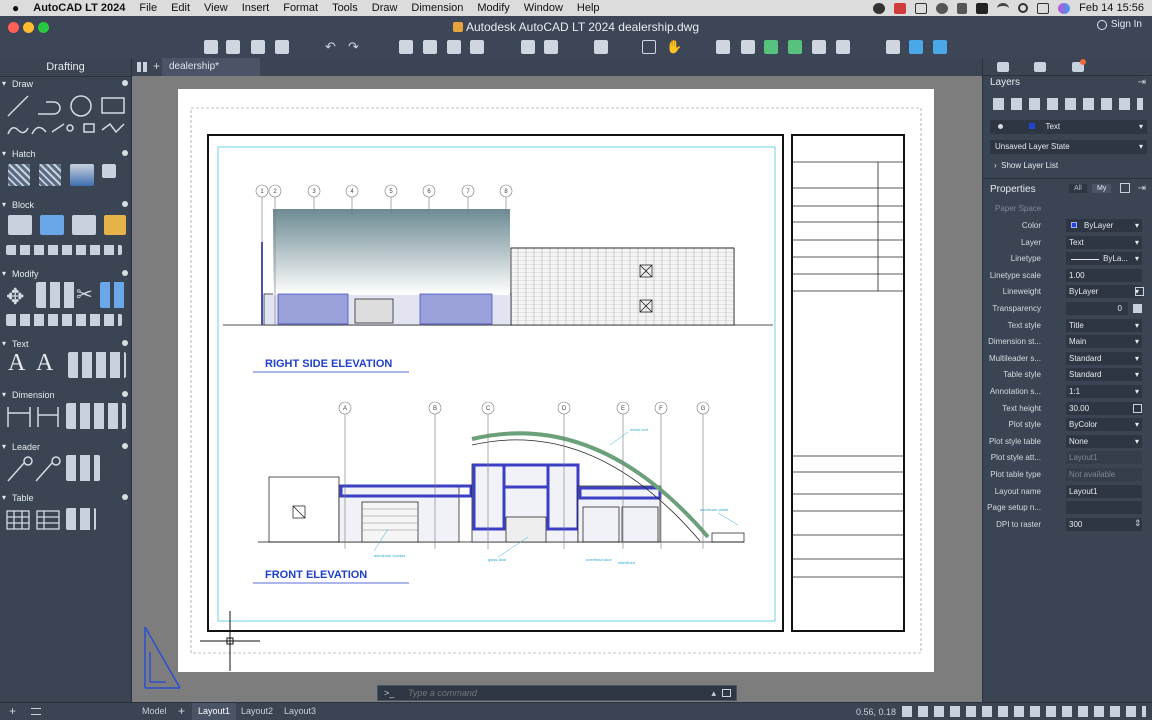 The width and height of the screenshot is (1152, 720). I want to click on layers-tab-icon, so click(1003, 67).